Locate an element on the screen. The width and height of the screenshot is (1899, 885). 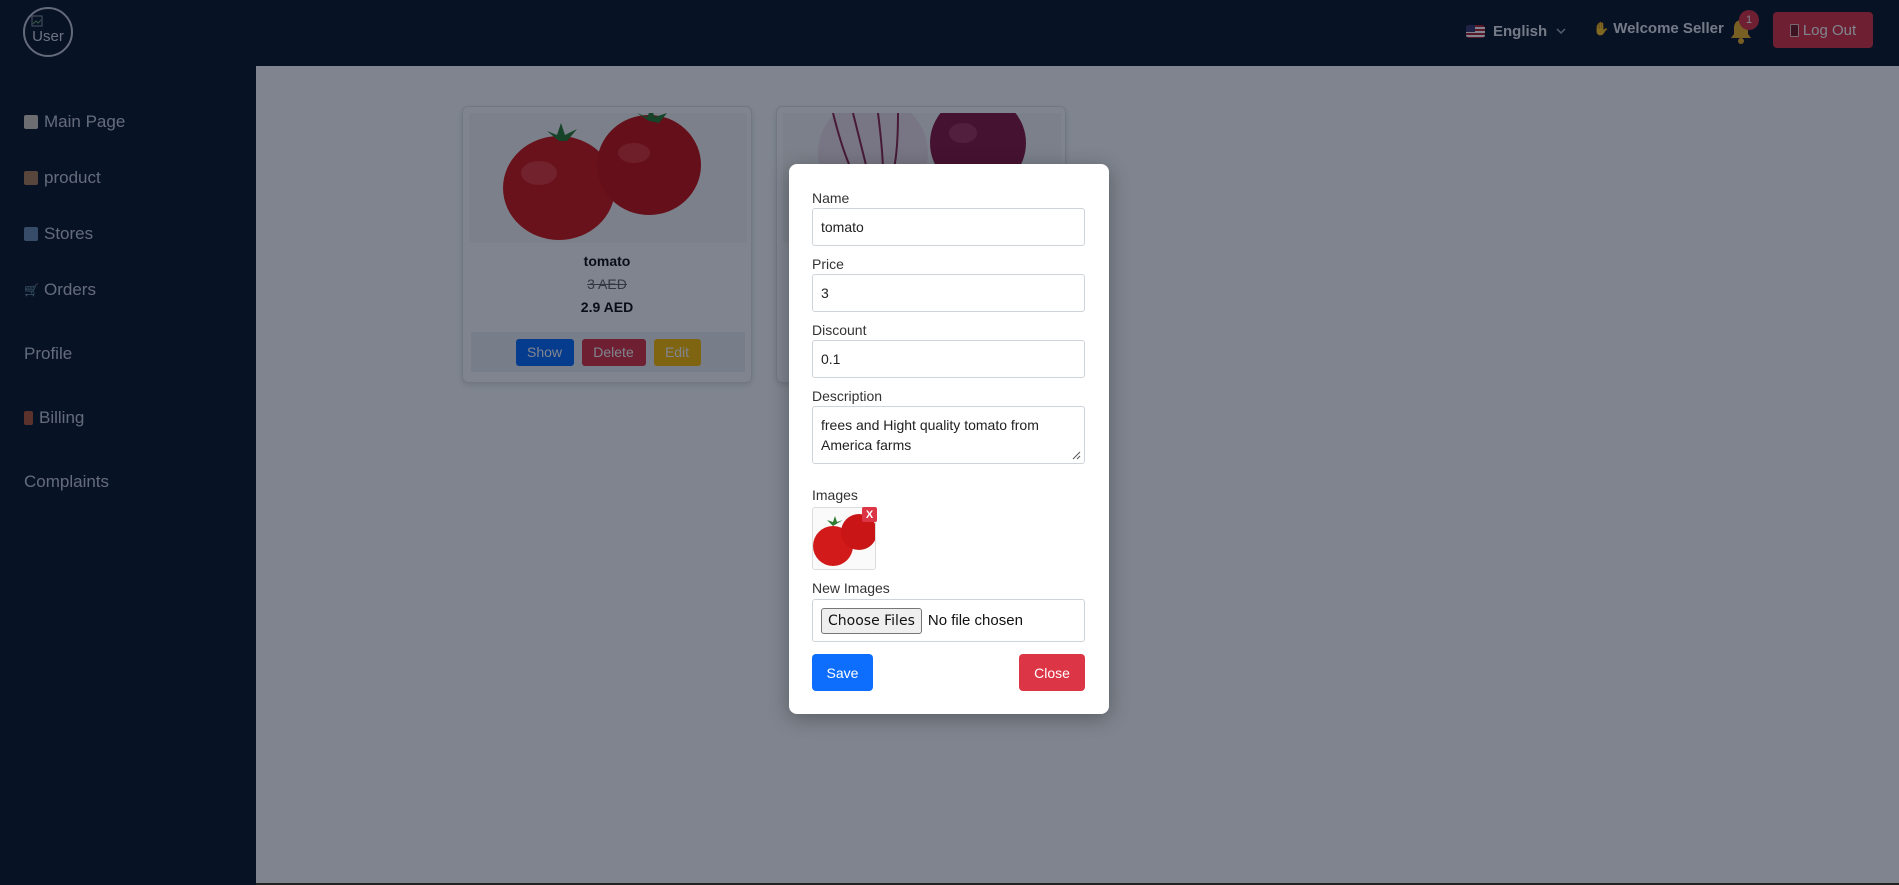
price-field: 3 is located at coordinates (948, 293).